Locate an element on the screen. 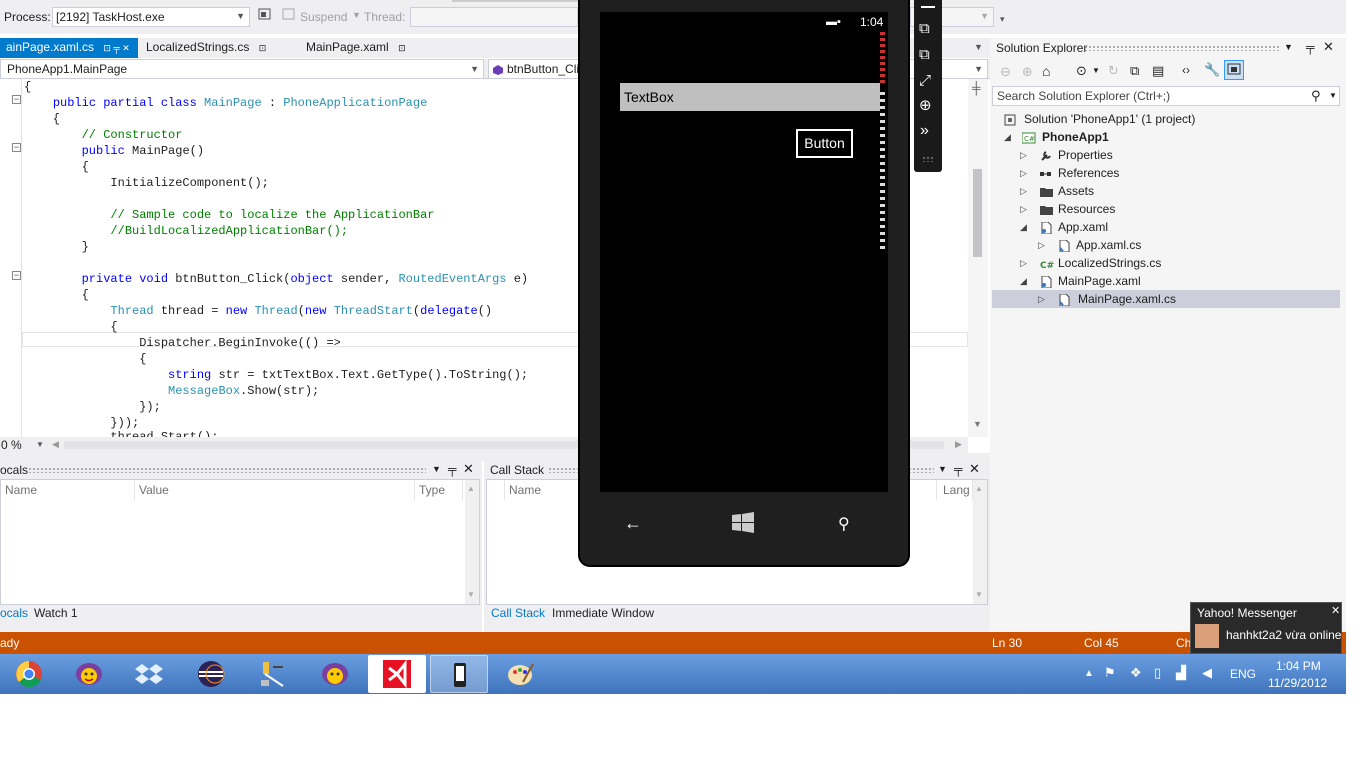 This screenshot has width=1366, height=768. taskbar-eclipse is located at coordinates (211, 674).